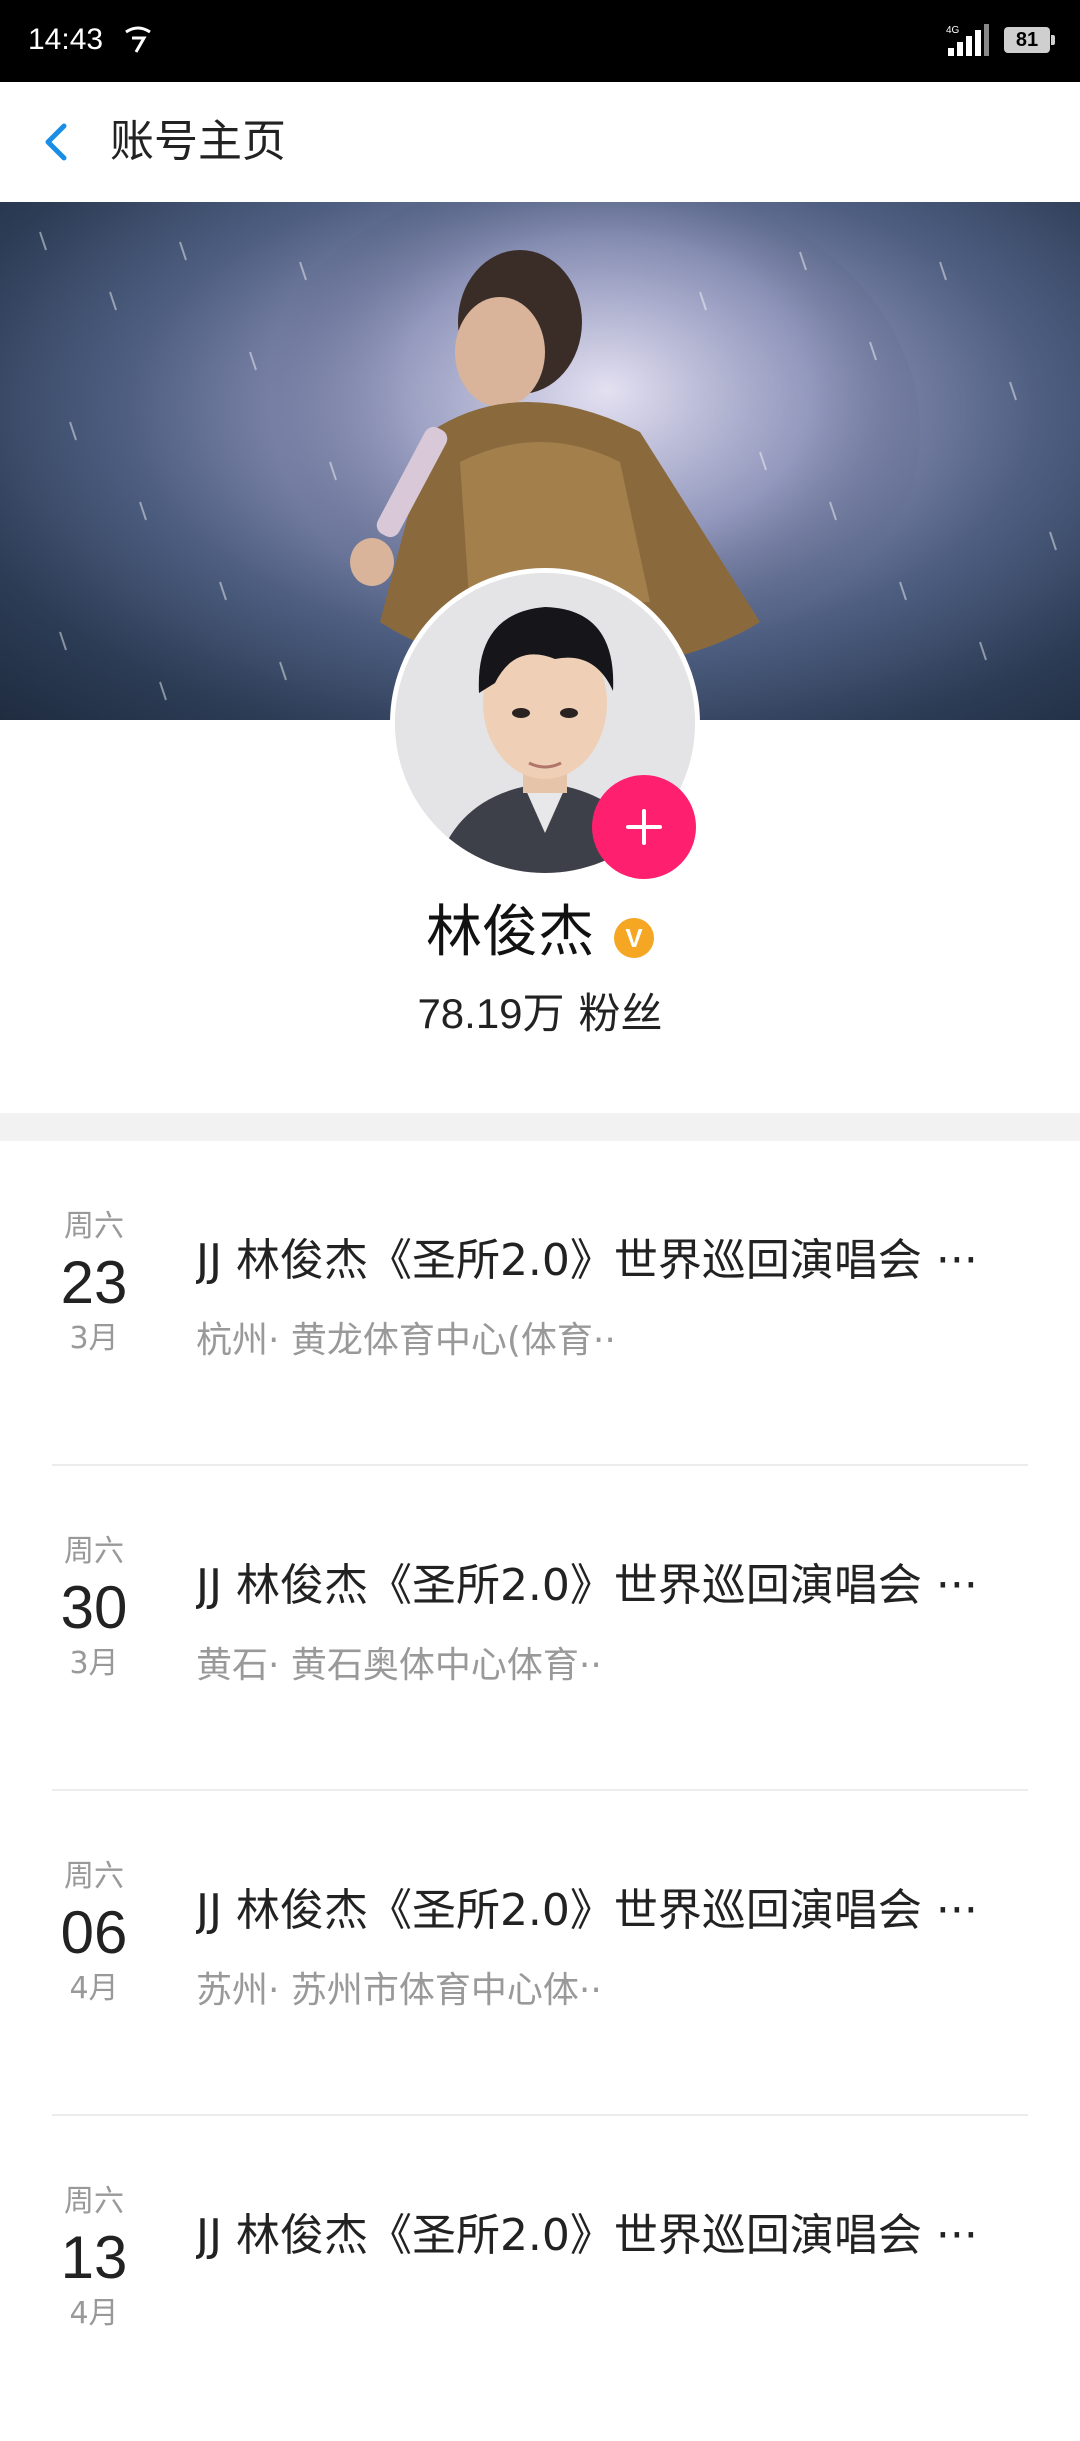  Describe the element at coordinates (953, 30) in the screenshot. I see `network-label: 4G` at that location.